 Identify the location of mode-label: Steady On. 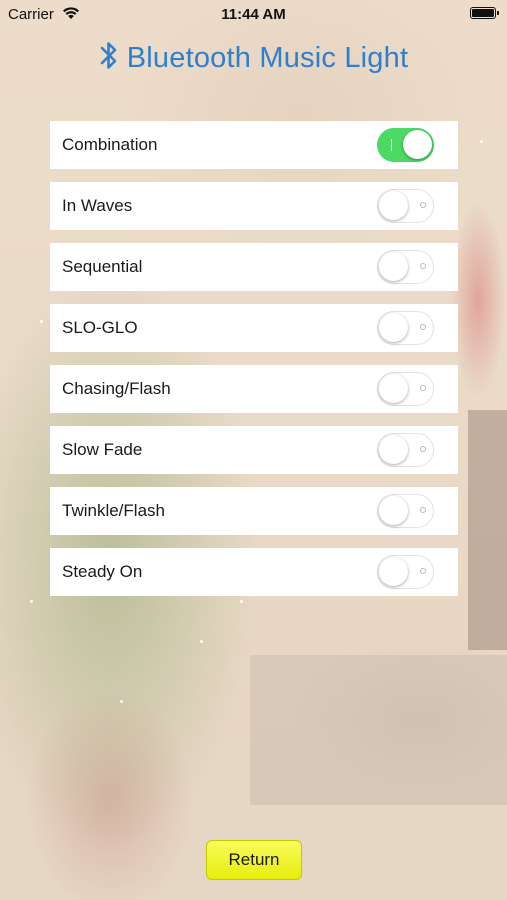
(102, 571).